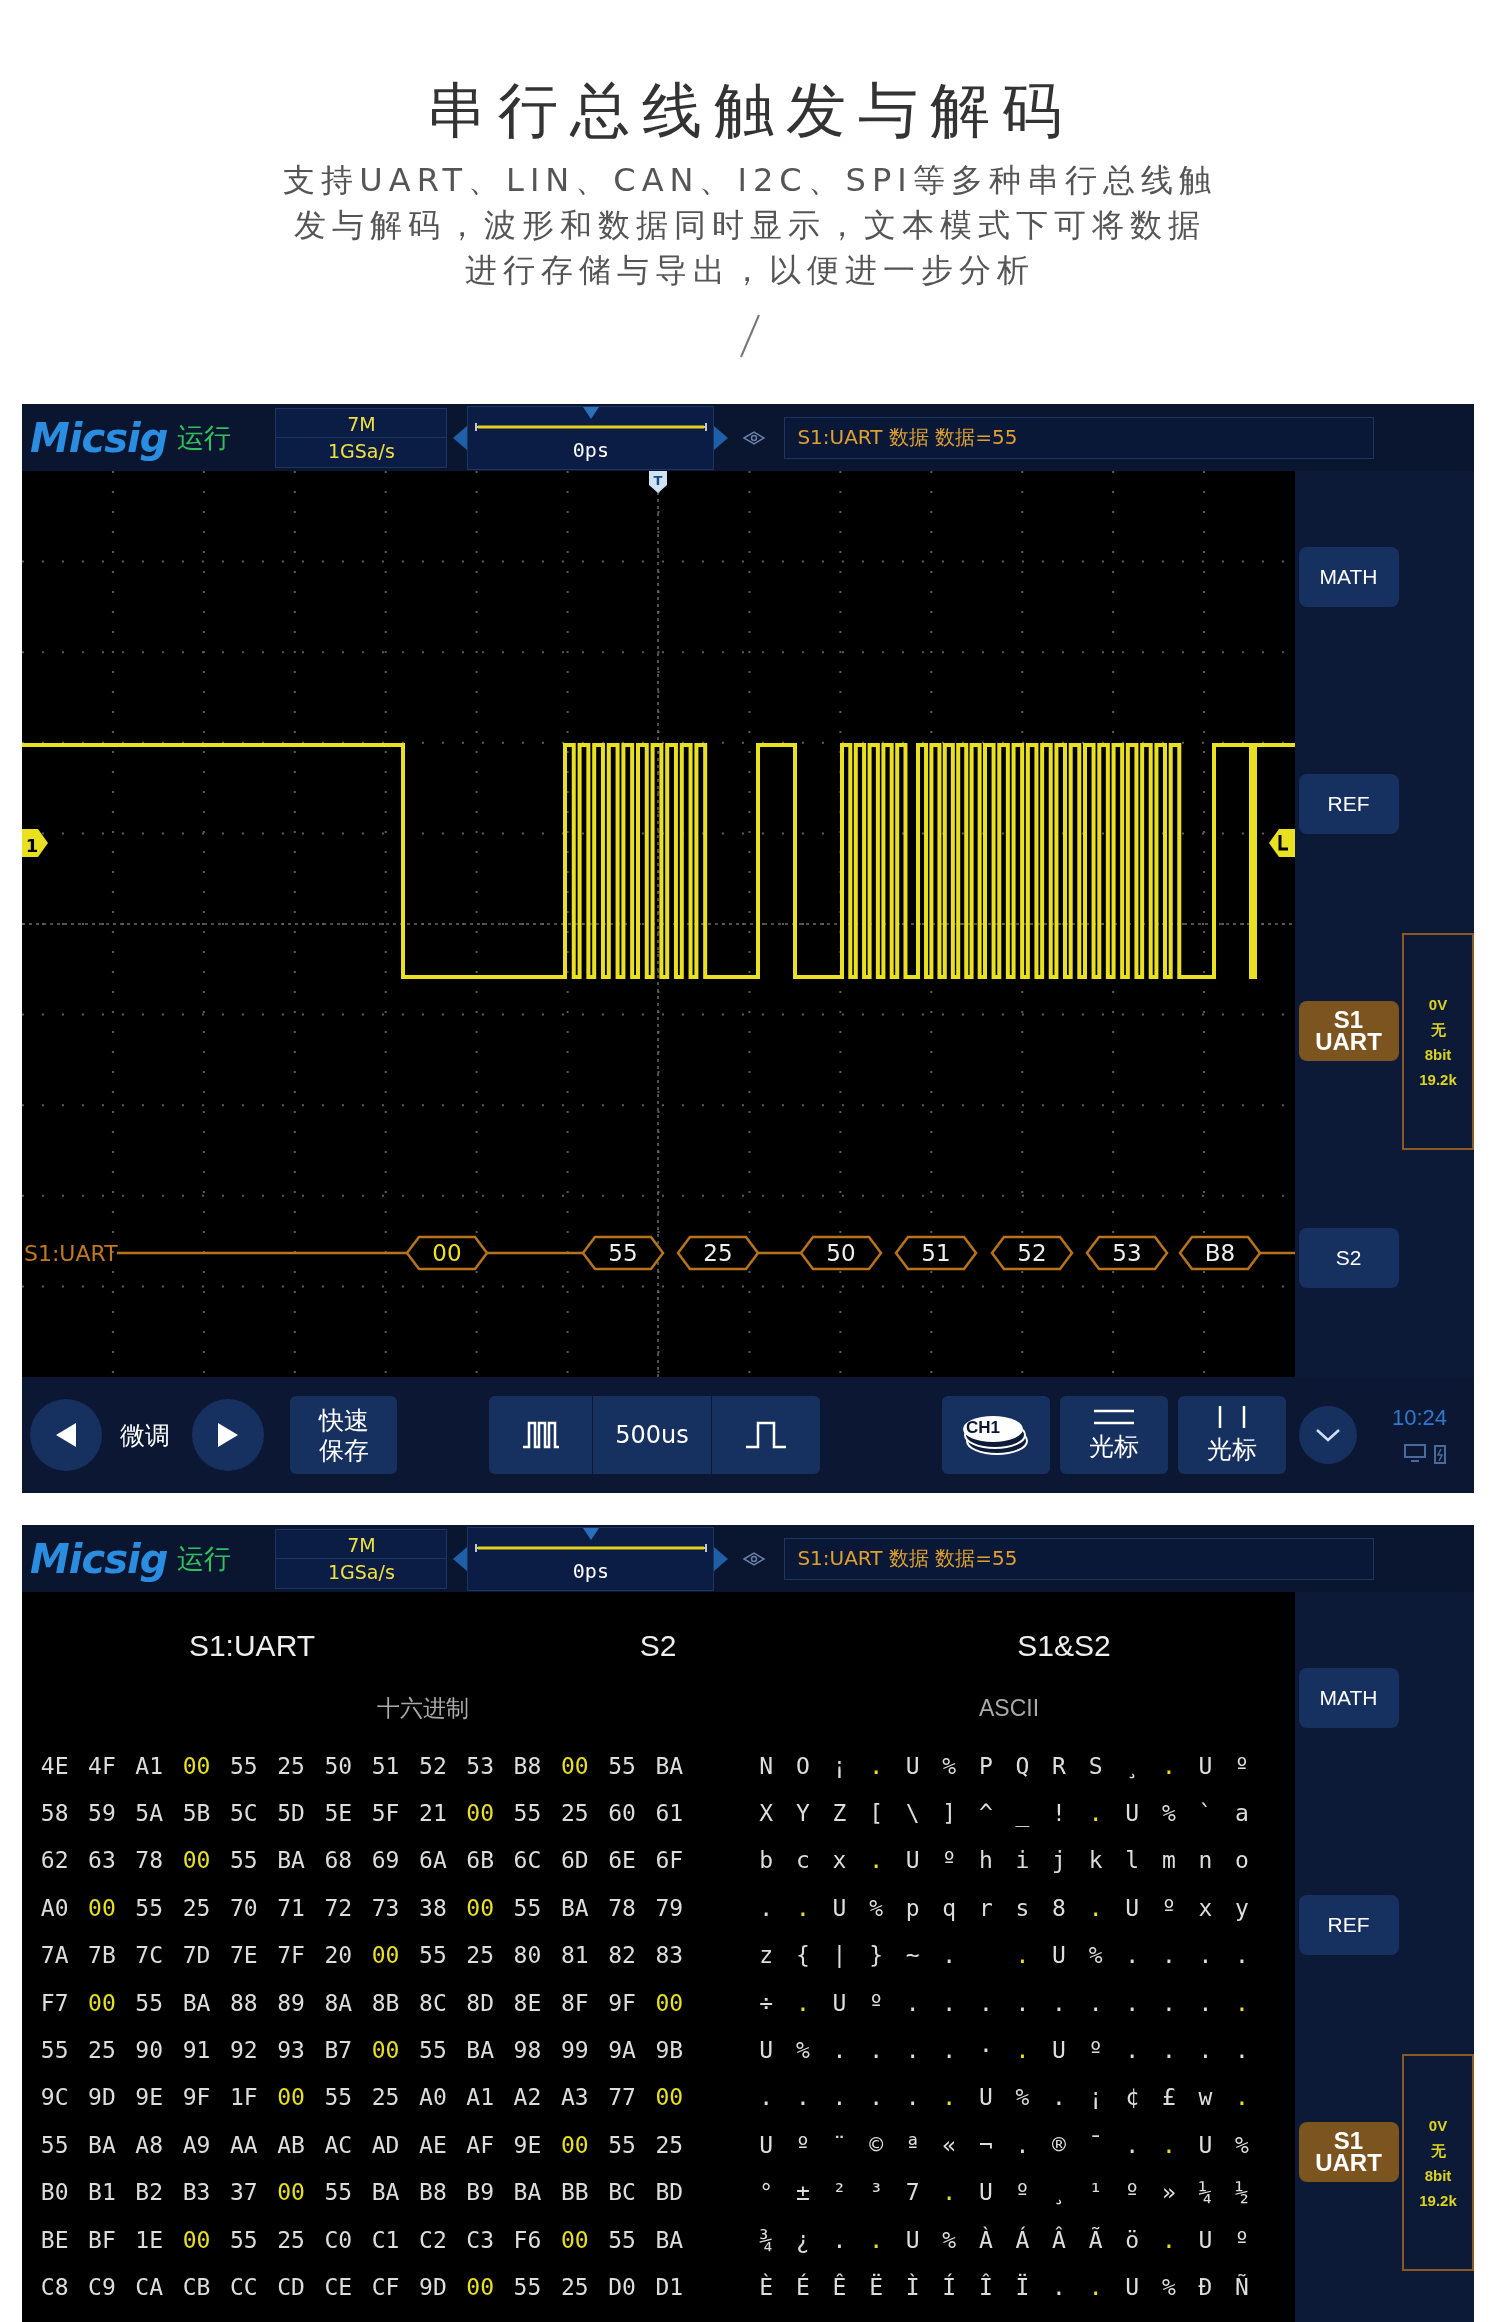 The height and width of the screenshot is (2322, 1500). I want to click on channel-marker: 1, so click(35, 843).